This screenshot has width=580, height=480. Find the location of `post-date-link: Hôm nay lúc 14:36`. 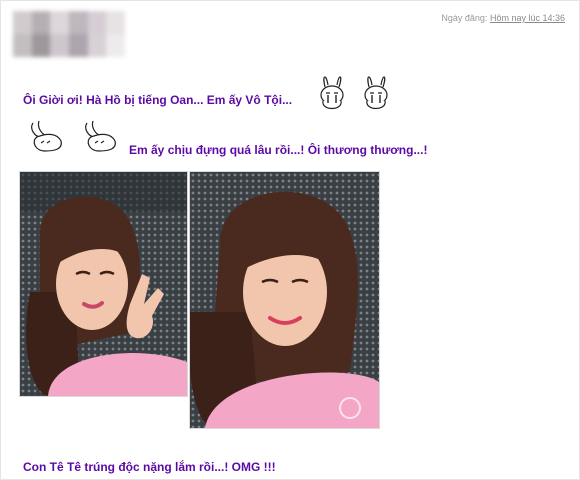

post-date-link: Hôm nay lúc 14:36 is located at coordinates (527, 18).